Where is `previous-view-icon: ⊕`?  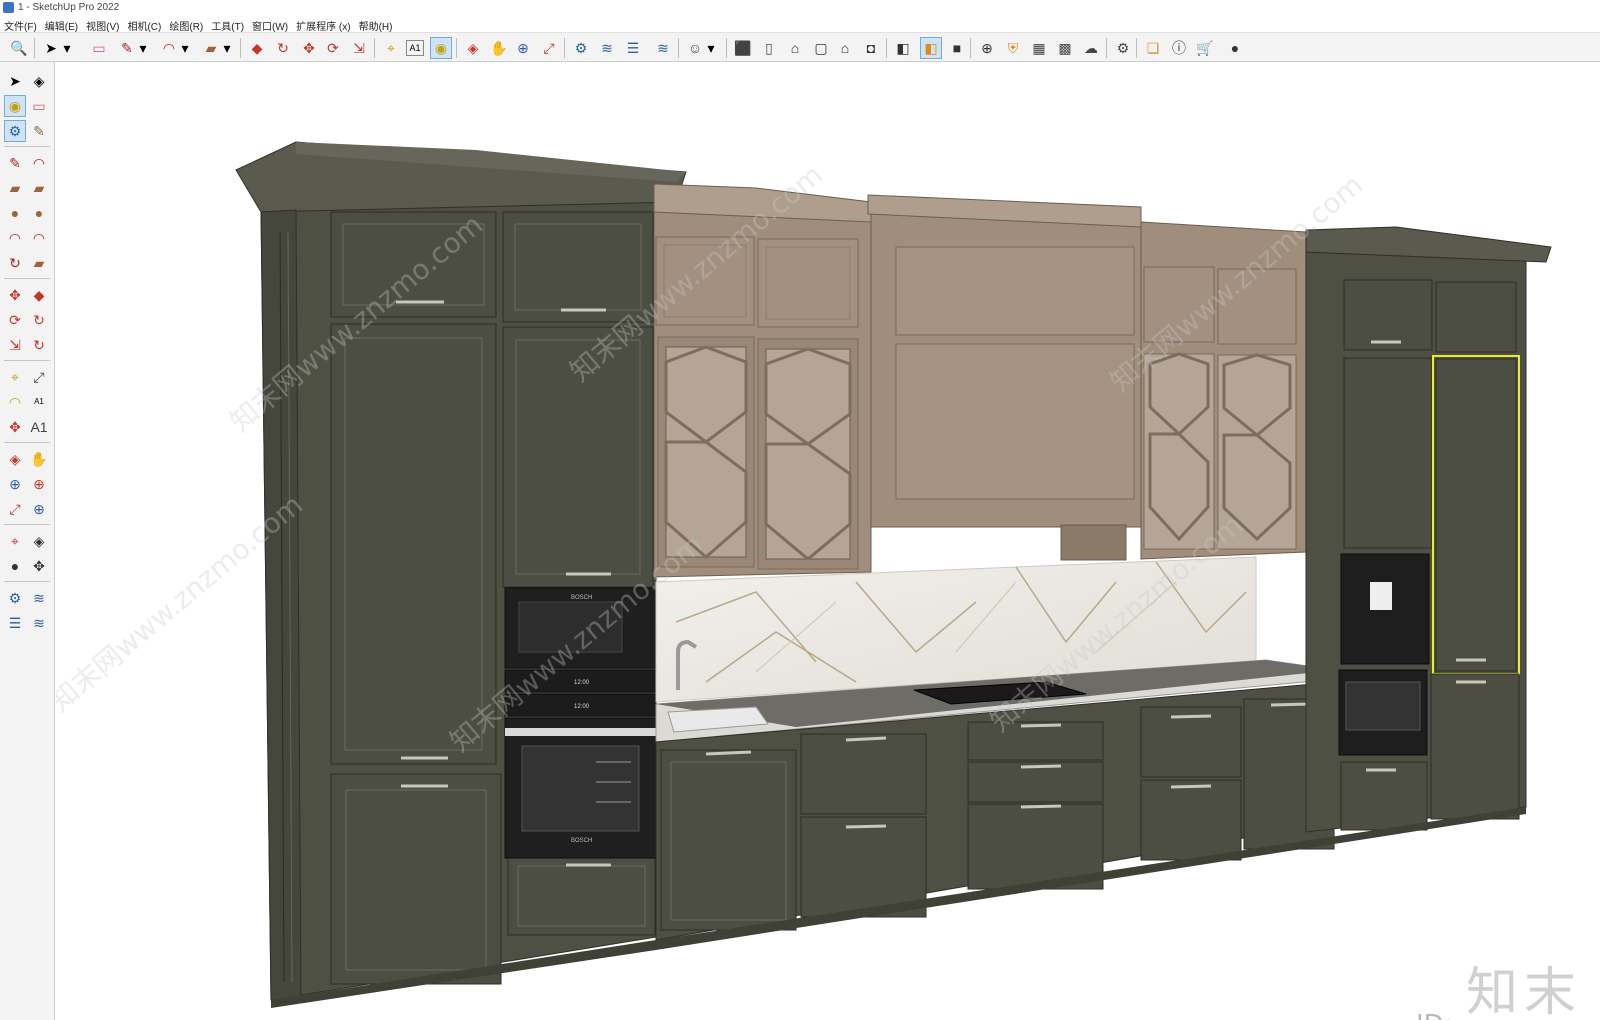 previous-view-icon: ⊕ is located at coordinates (39, 509).